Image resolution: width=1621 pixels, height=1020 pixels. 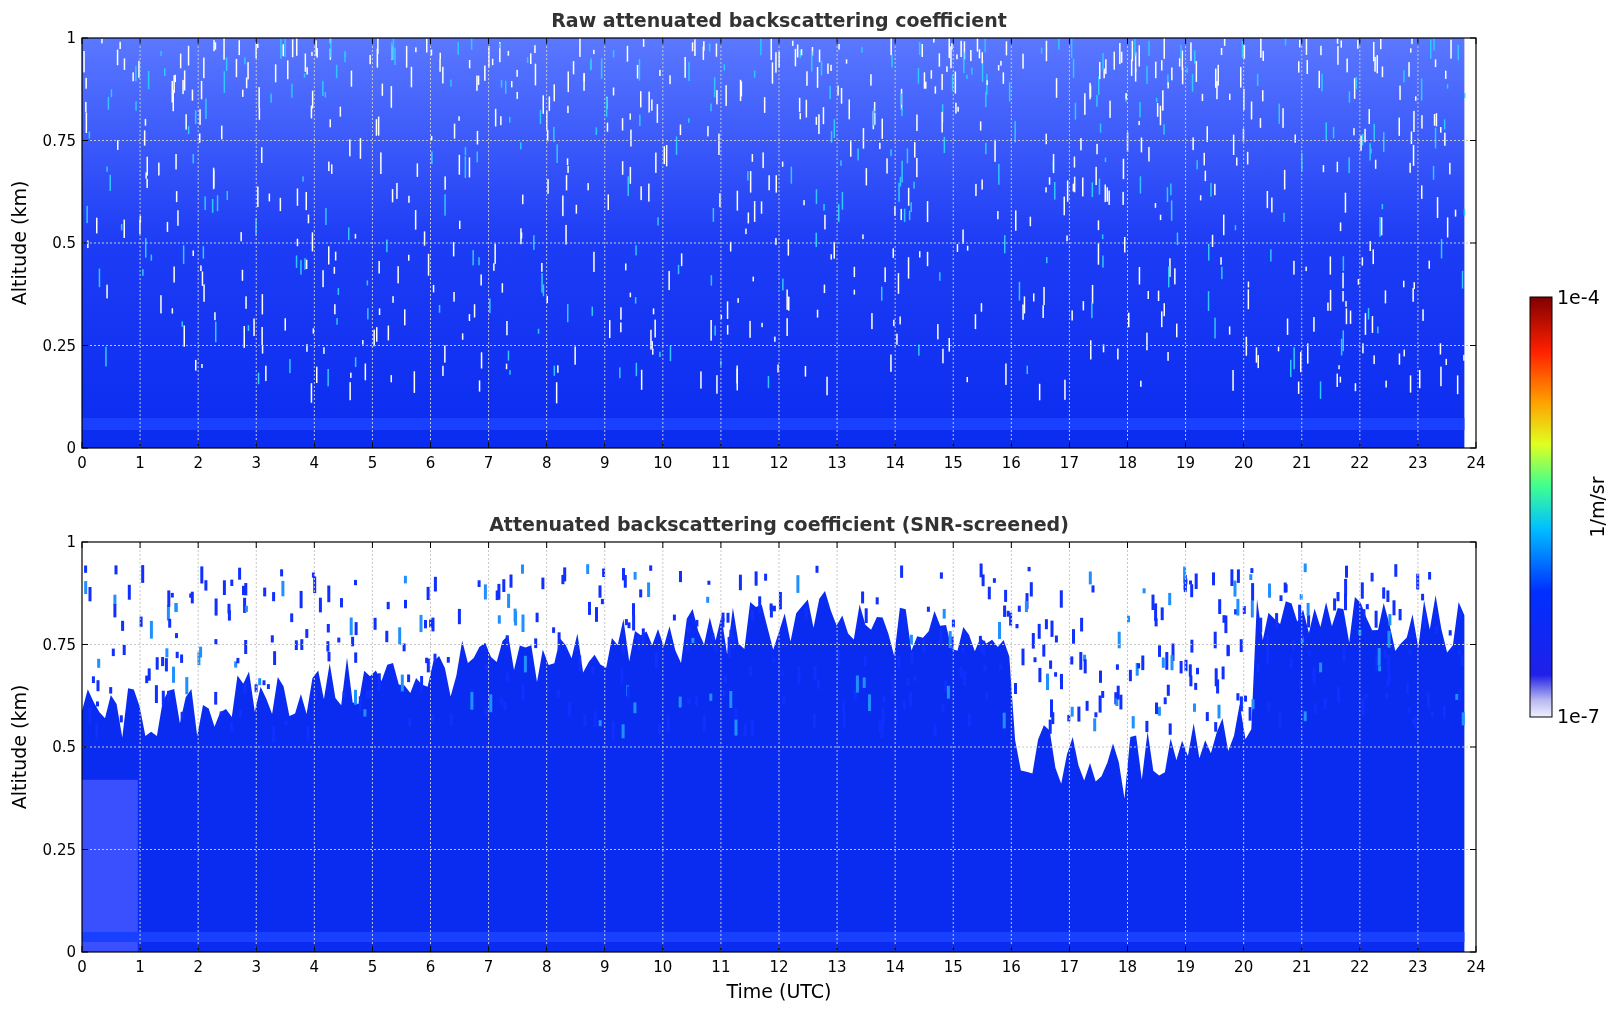 What do you see at coordinates (1578, 297) in the screenshot?
I see `colorbar-max-label: 1e-4` at bounding box center [1578, 297].